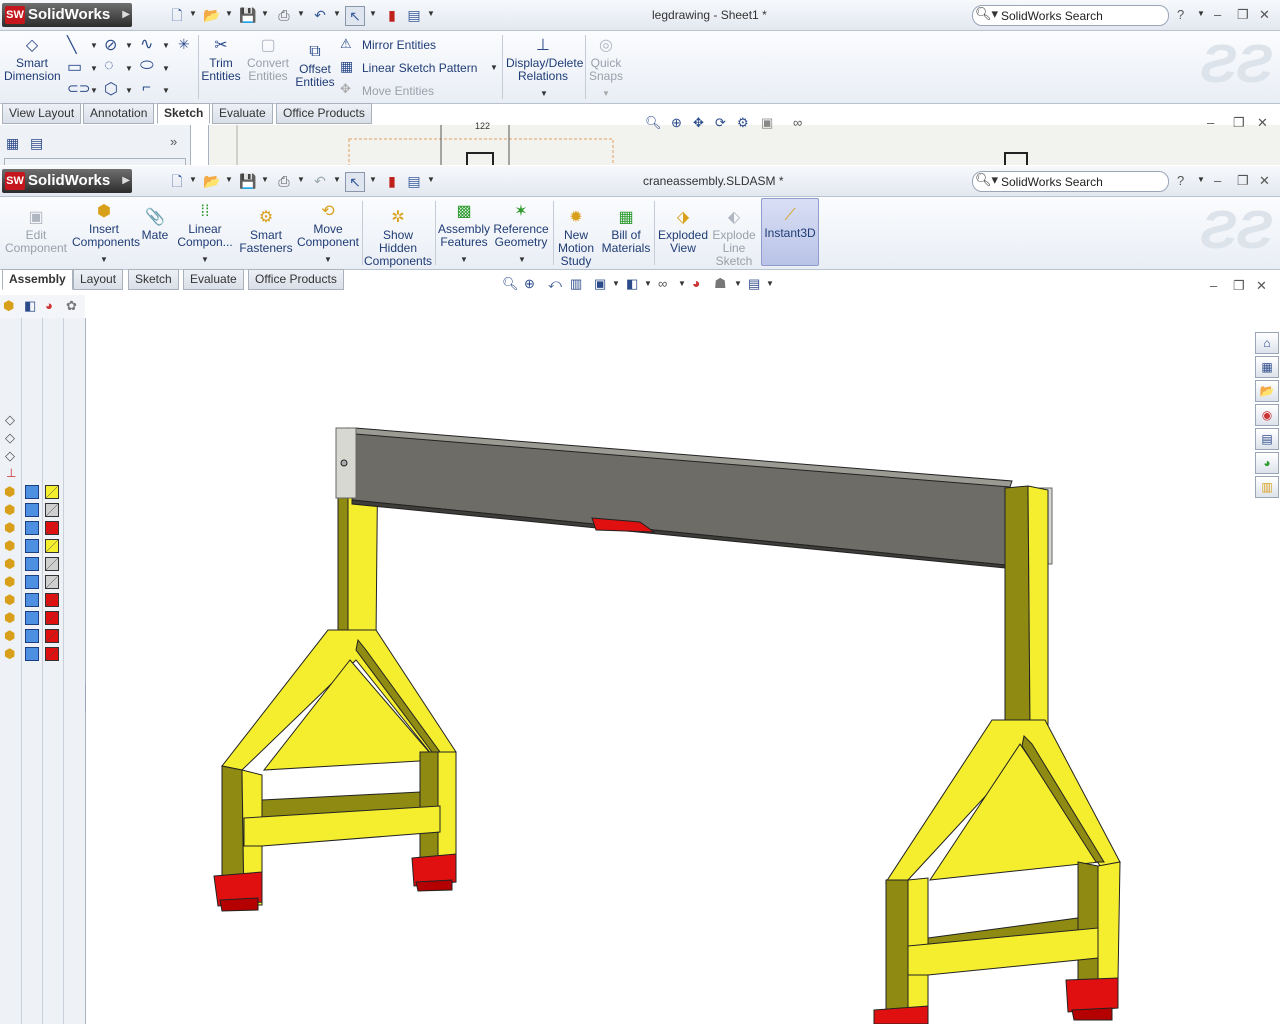 This screenshot has width=1280, height=1024. What do you see at coordinates (72, 45) in the screenshot?
I see `line-icon: ╲` at bounding box center [72, 45].